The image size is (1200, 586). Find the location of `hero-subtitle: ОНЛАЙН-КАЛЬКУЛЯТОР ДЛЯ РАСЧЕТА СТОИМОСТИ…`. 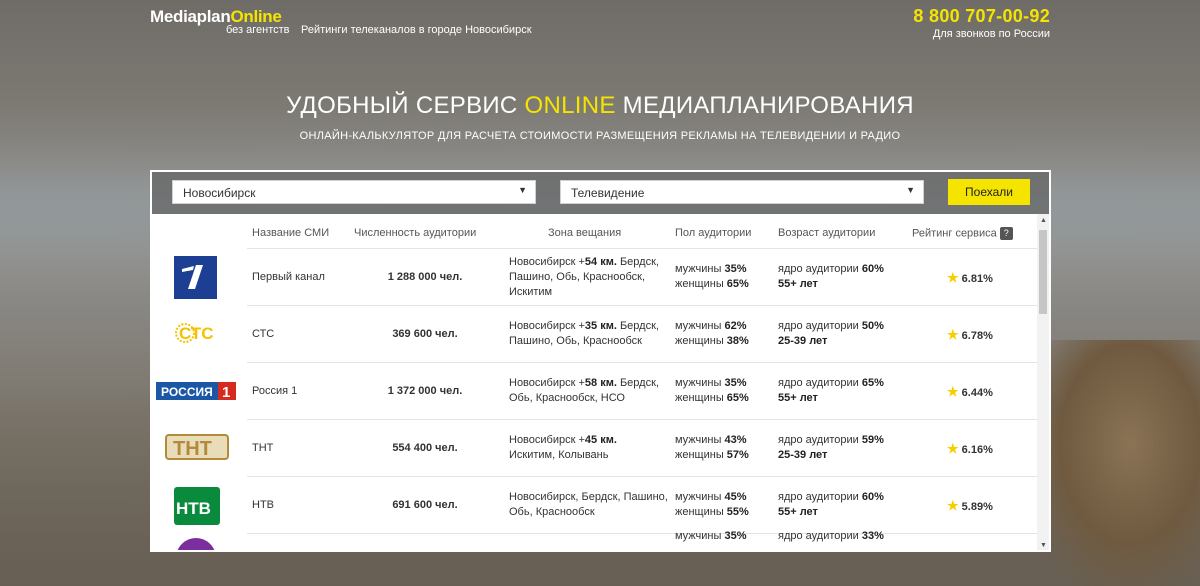

hero-subtitle: ОНЛАЙН-КАЛЬКУЛЯТОР ДЛЯ РАСЧЕТА СТОИМОСТИ… is located at coordinates (600, 136).